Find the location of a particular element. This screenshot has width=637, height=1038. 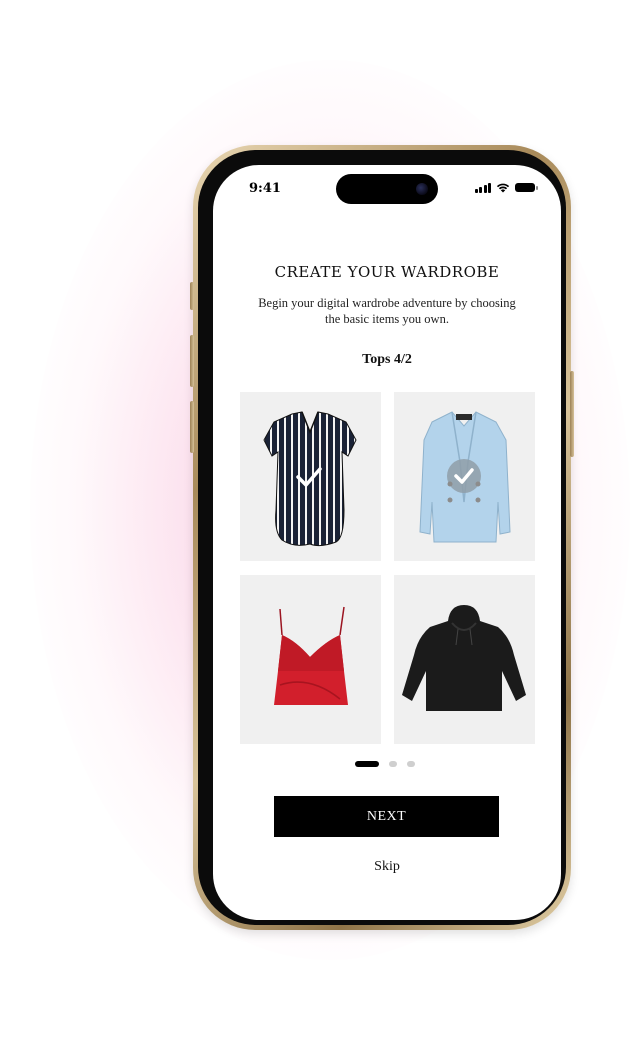

action-button is located at coordinates (192, 296).